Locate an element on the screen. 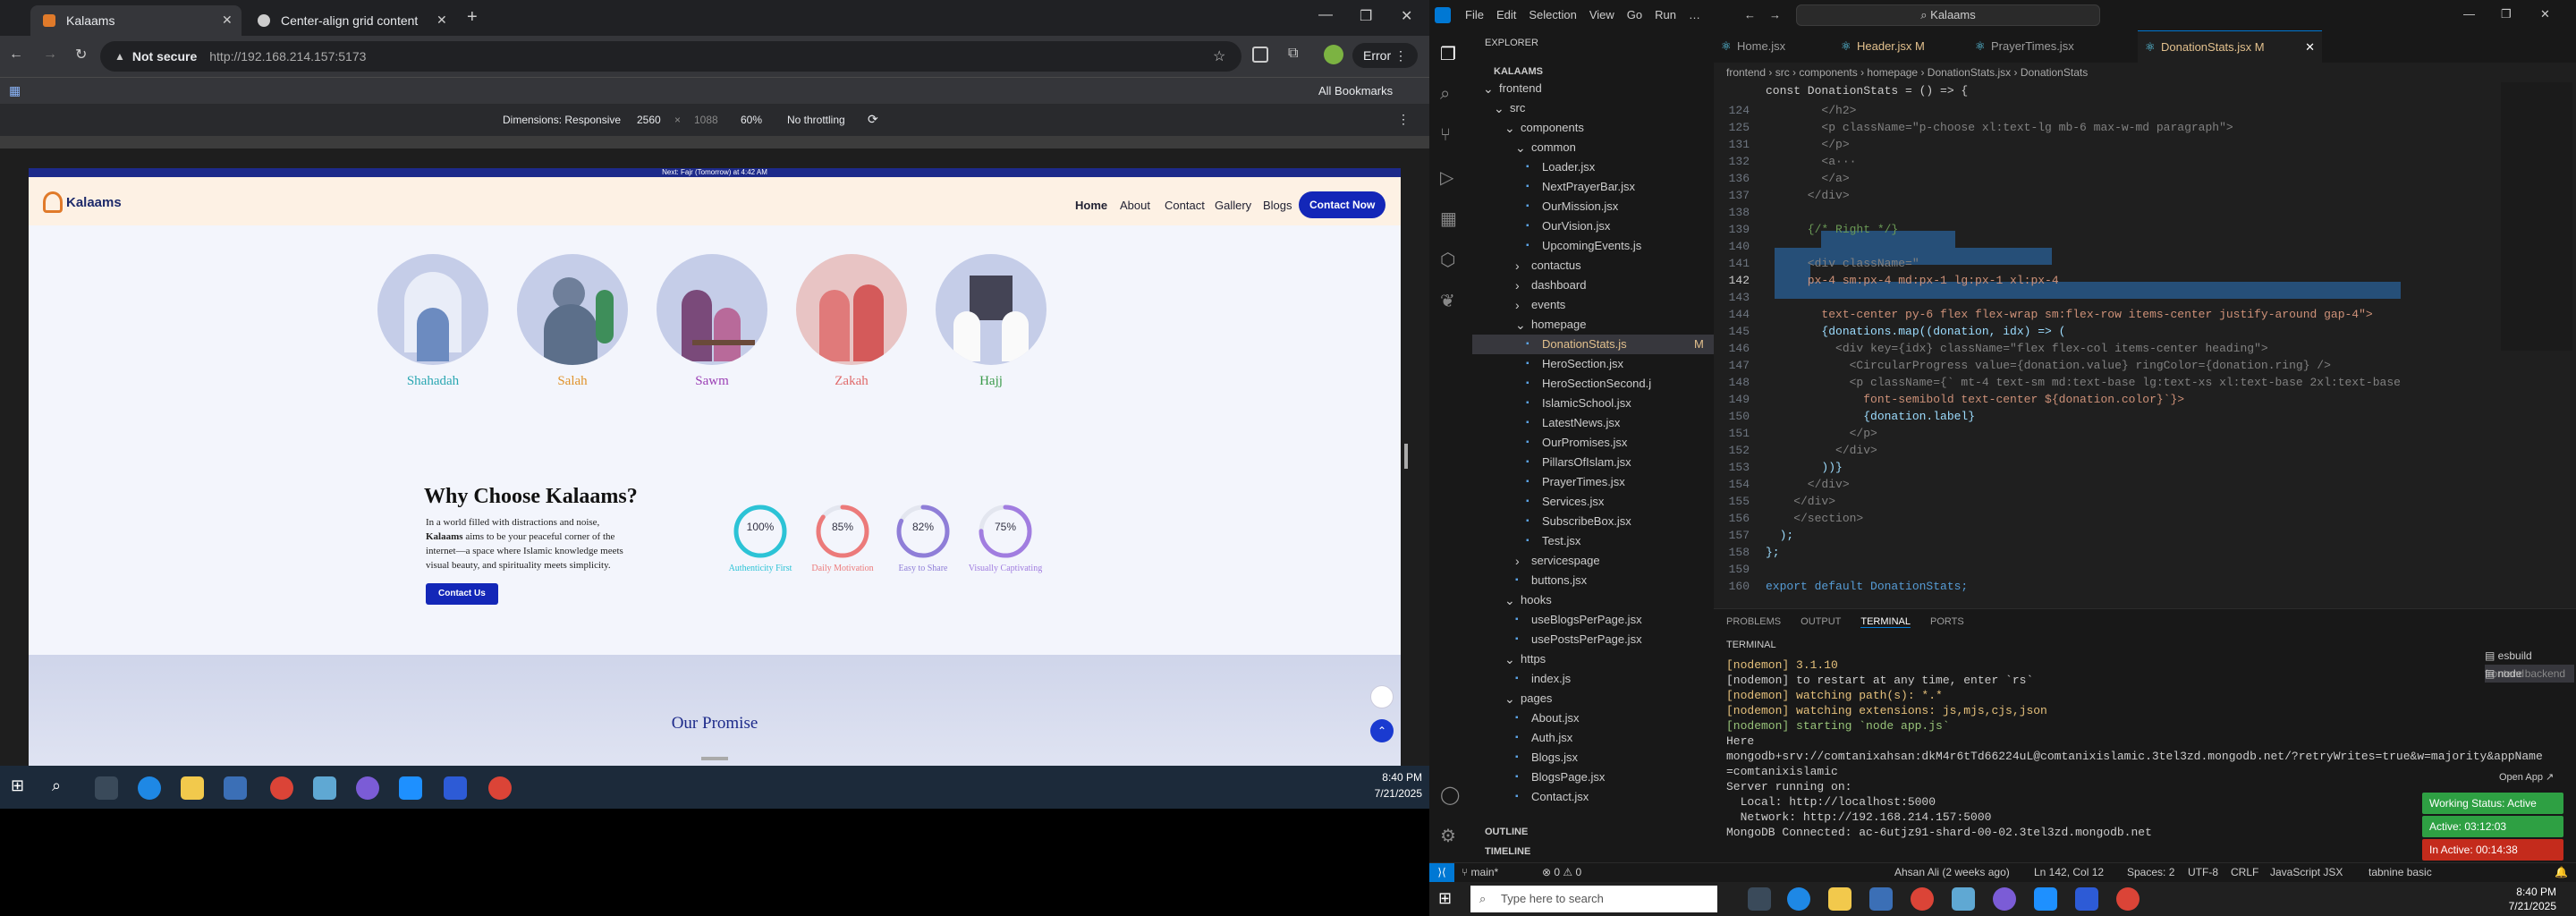 The width and height of the screenshot is (2576, 916). tree-item: ▪ UpcomingEvents.js is located at coordinates (1593, 246).